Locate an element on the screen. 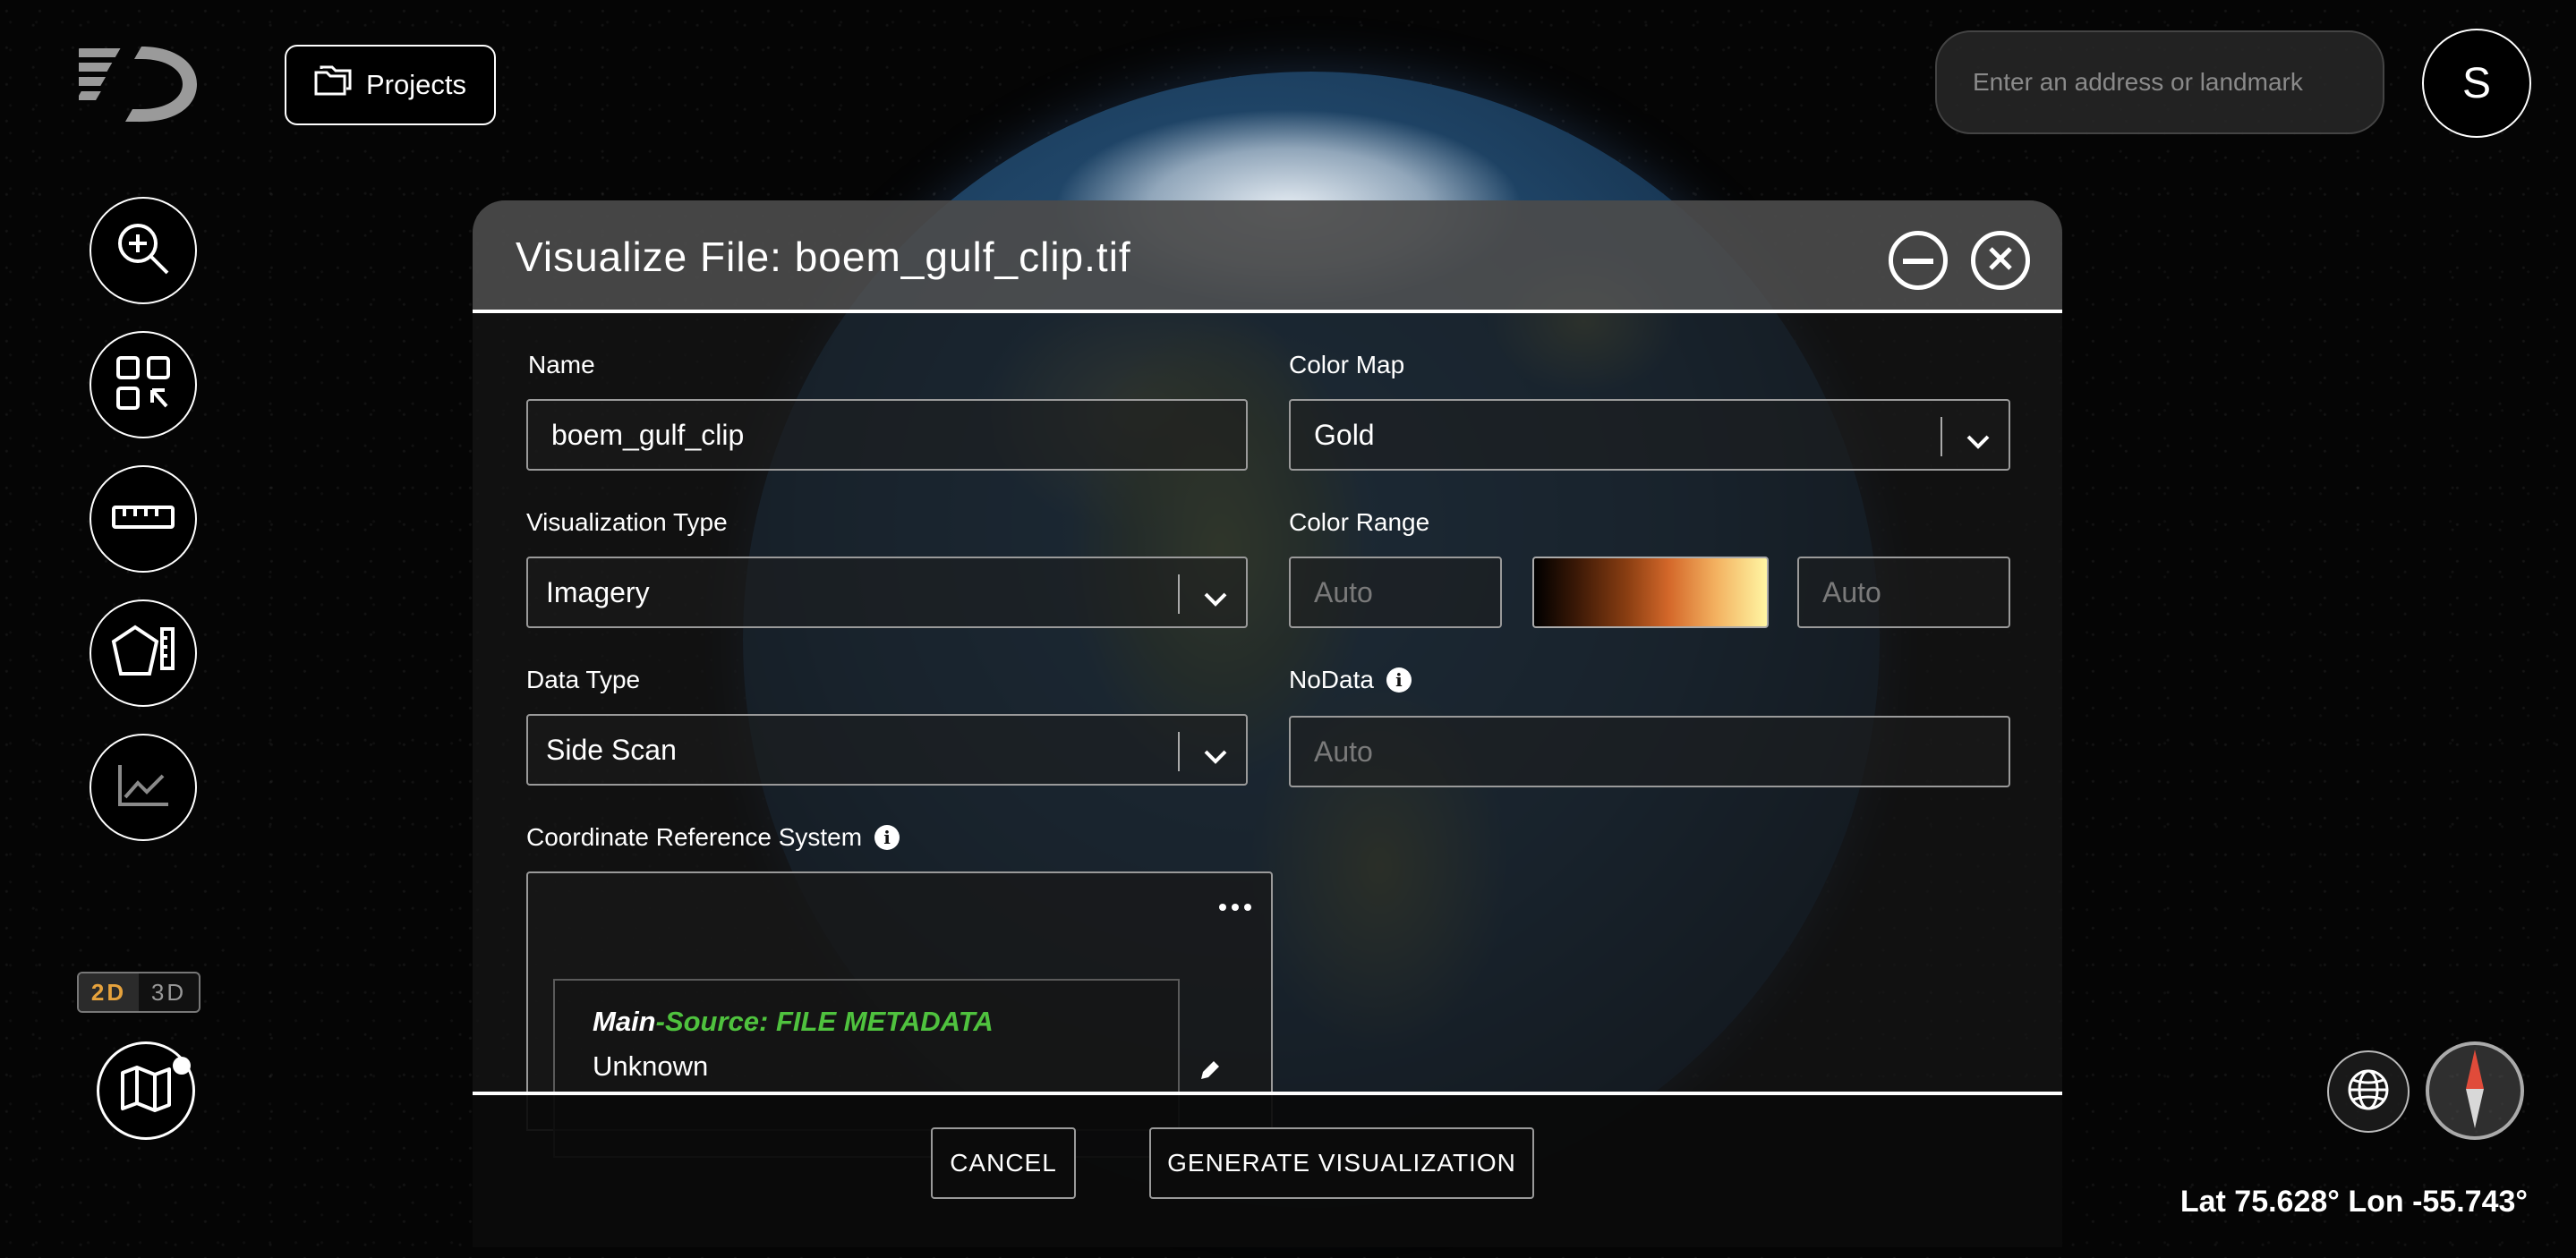 The width and height of the screenshot is (2576, 1258). data-type-value: Side Scan is located at coordinates (611, 750).